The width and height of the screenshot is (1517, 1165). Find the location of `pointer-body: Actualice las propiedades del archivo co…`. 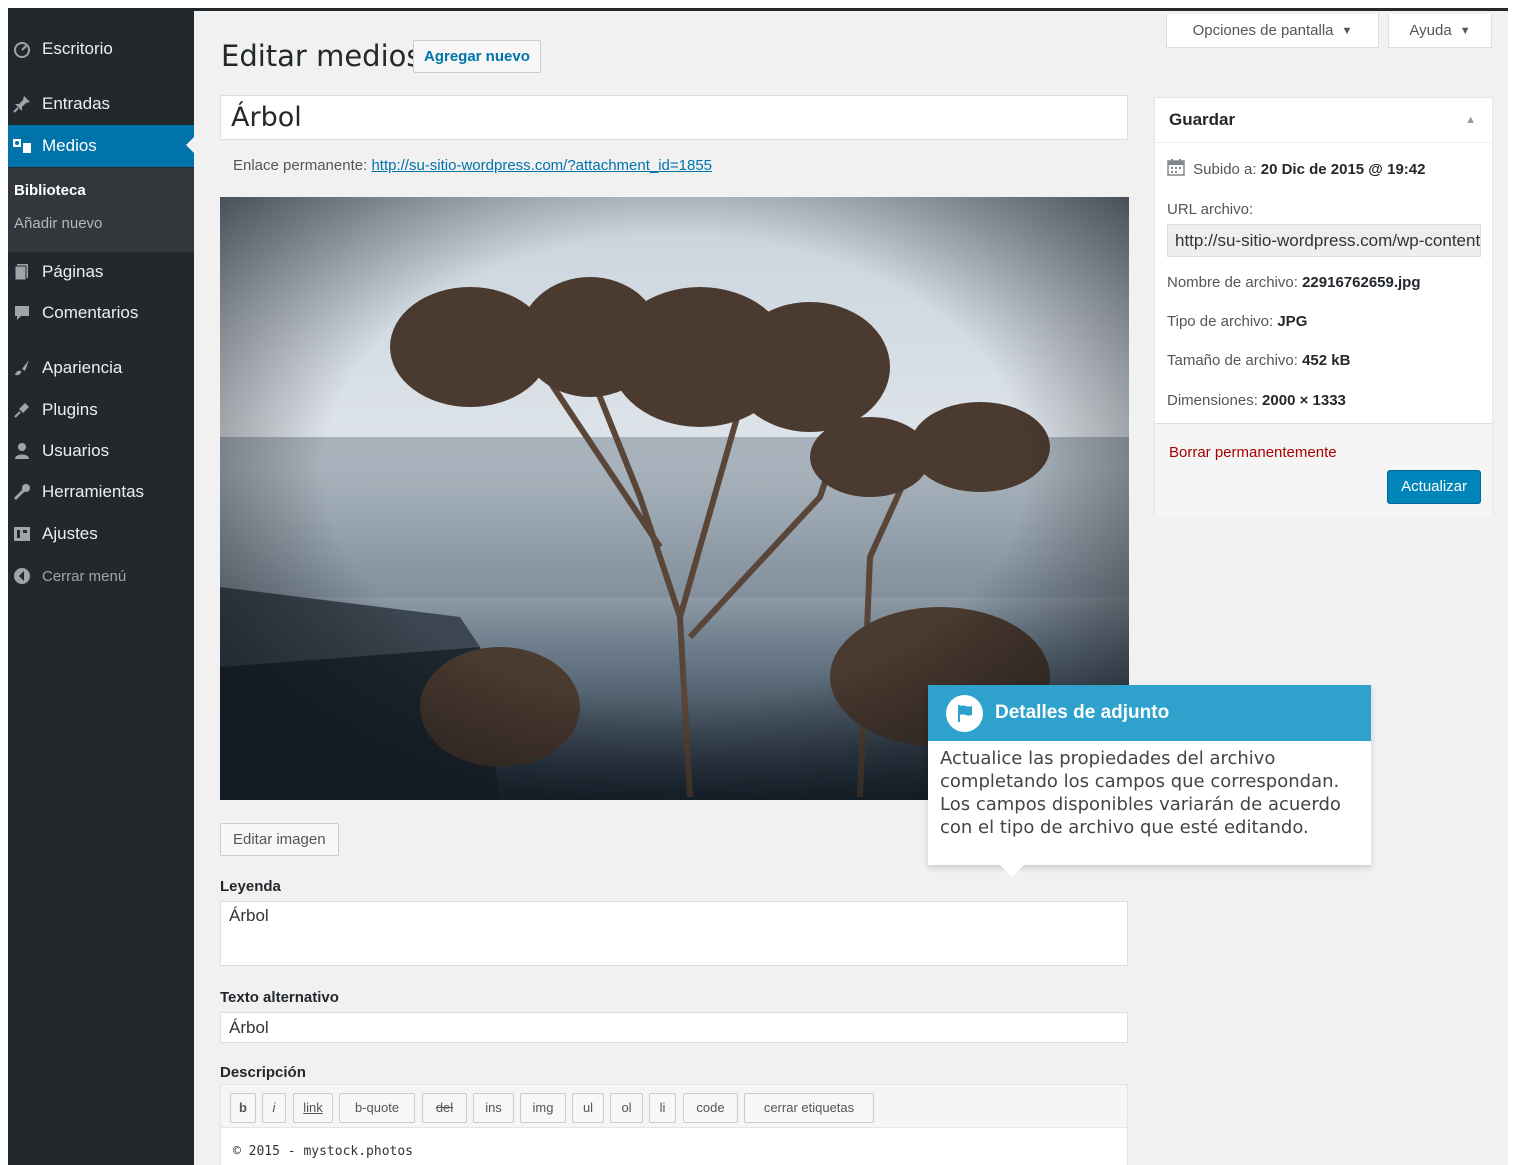

pointer-body: Actualice las propiedades del archivo co… is located at coordinates (1140, 793).